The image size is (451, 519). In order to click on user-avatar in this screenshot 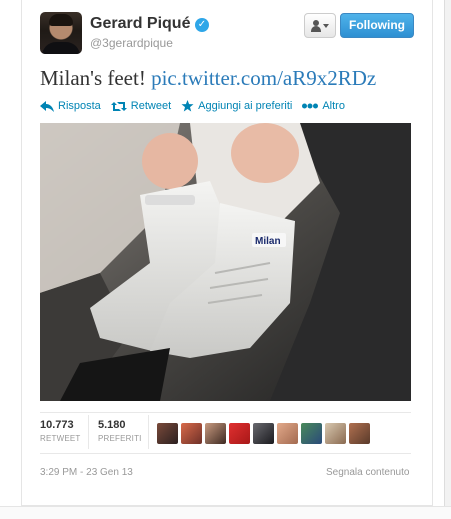, I will do `click(61, 33)`.